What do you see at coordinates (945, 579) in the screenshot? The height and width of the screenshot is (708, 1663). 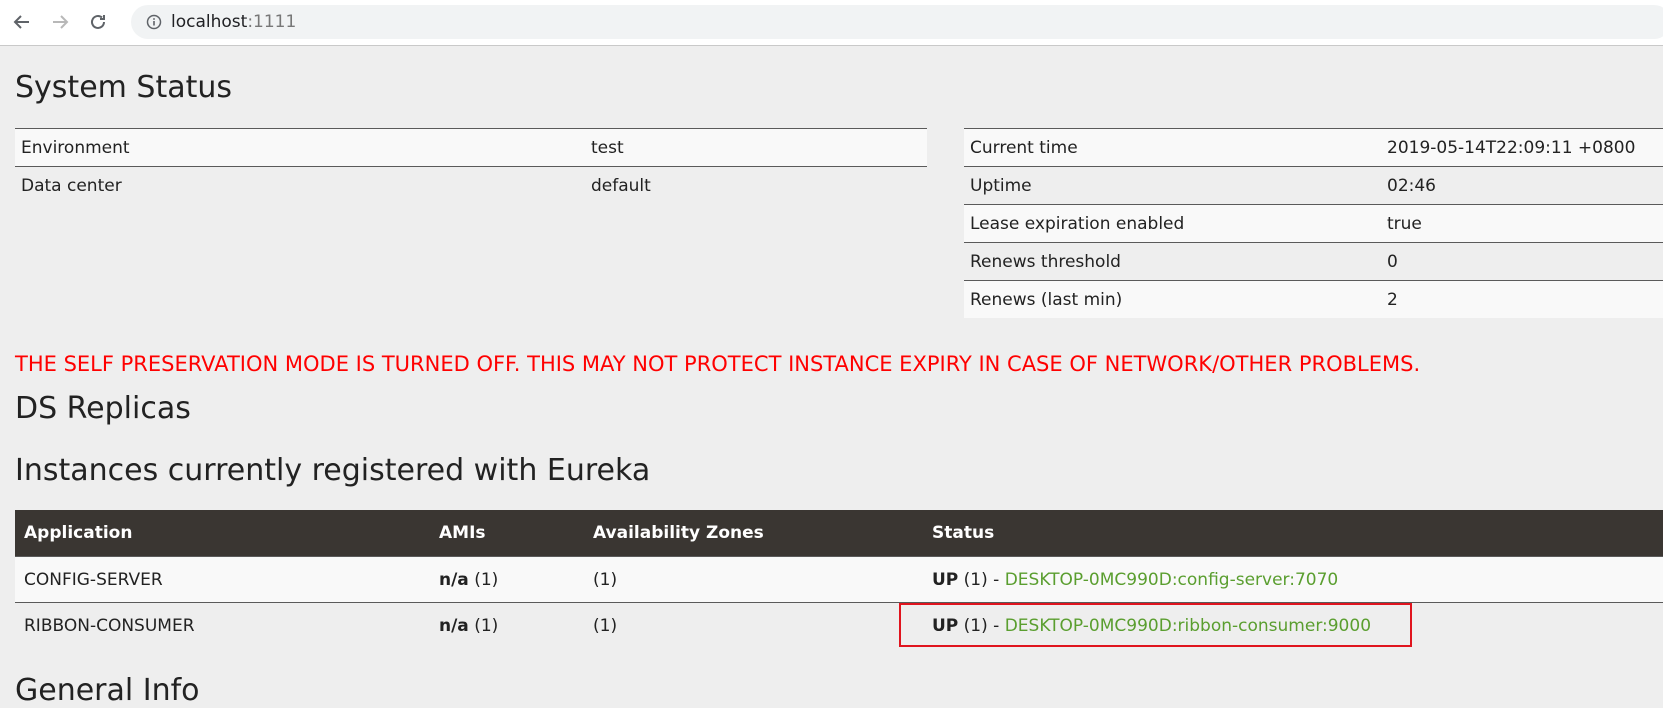 I see `status-up: UP` at bounding box center [945, 579].